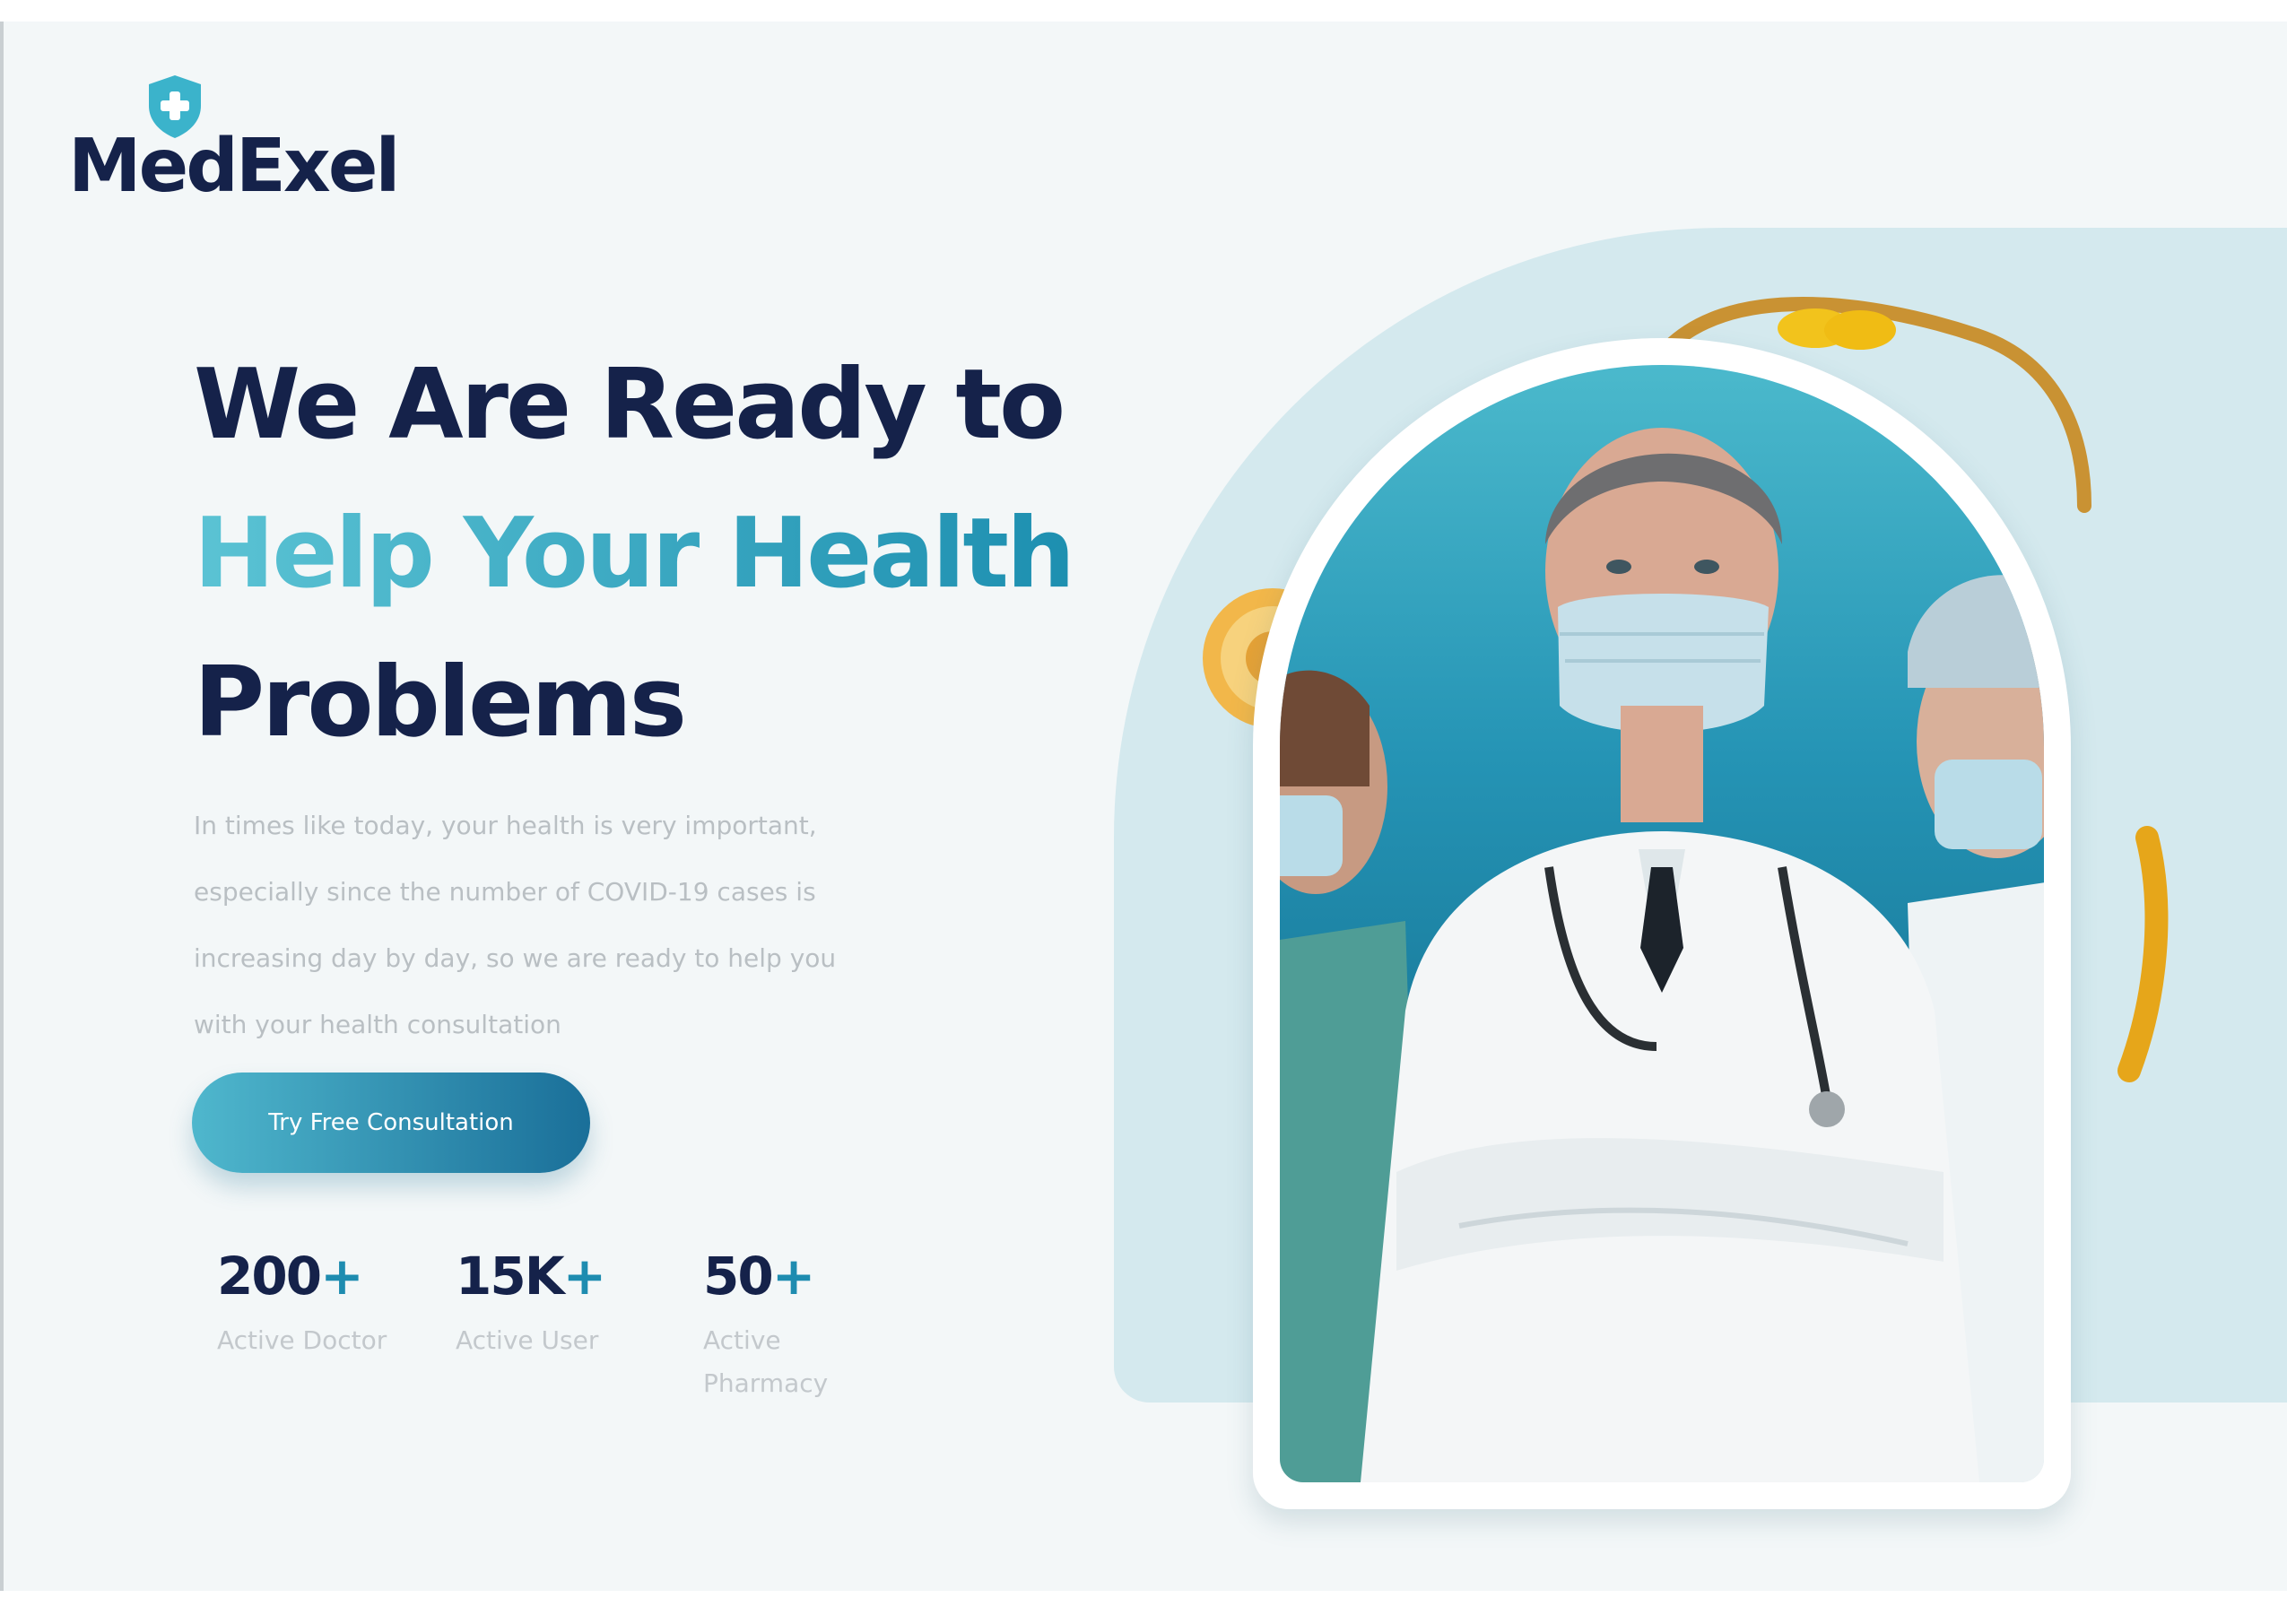 Image resolution: width=2287 pixels, height=1624 pixels. Describe the element at coordinates (629, 405) in the screenshot. I see `headline-line-1: We Are Ready to` at that location.